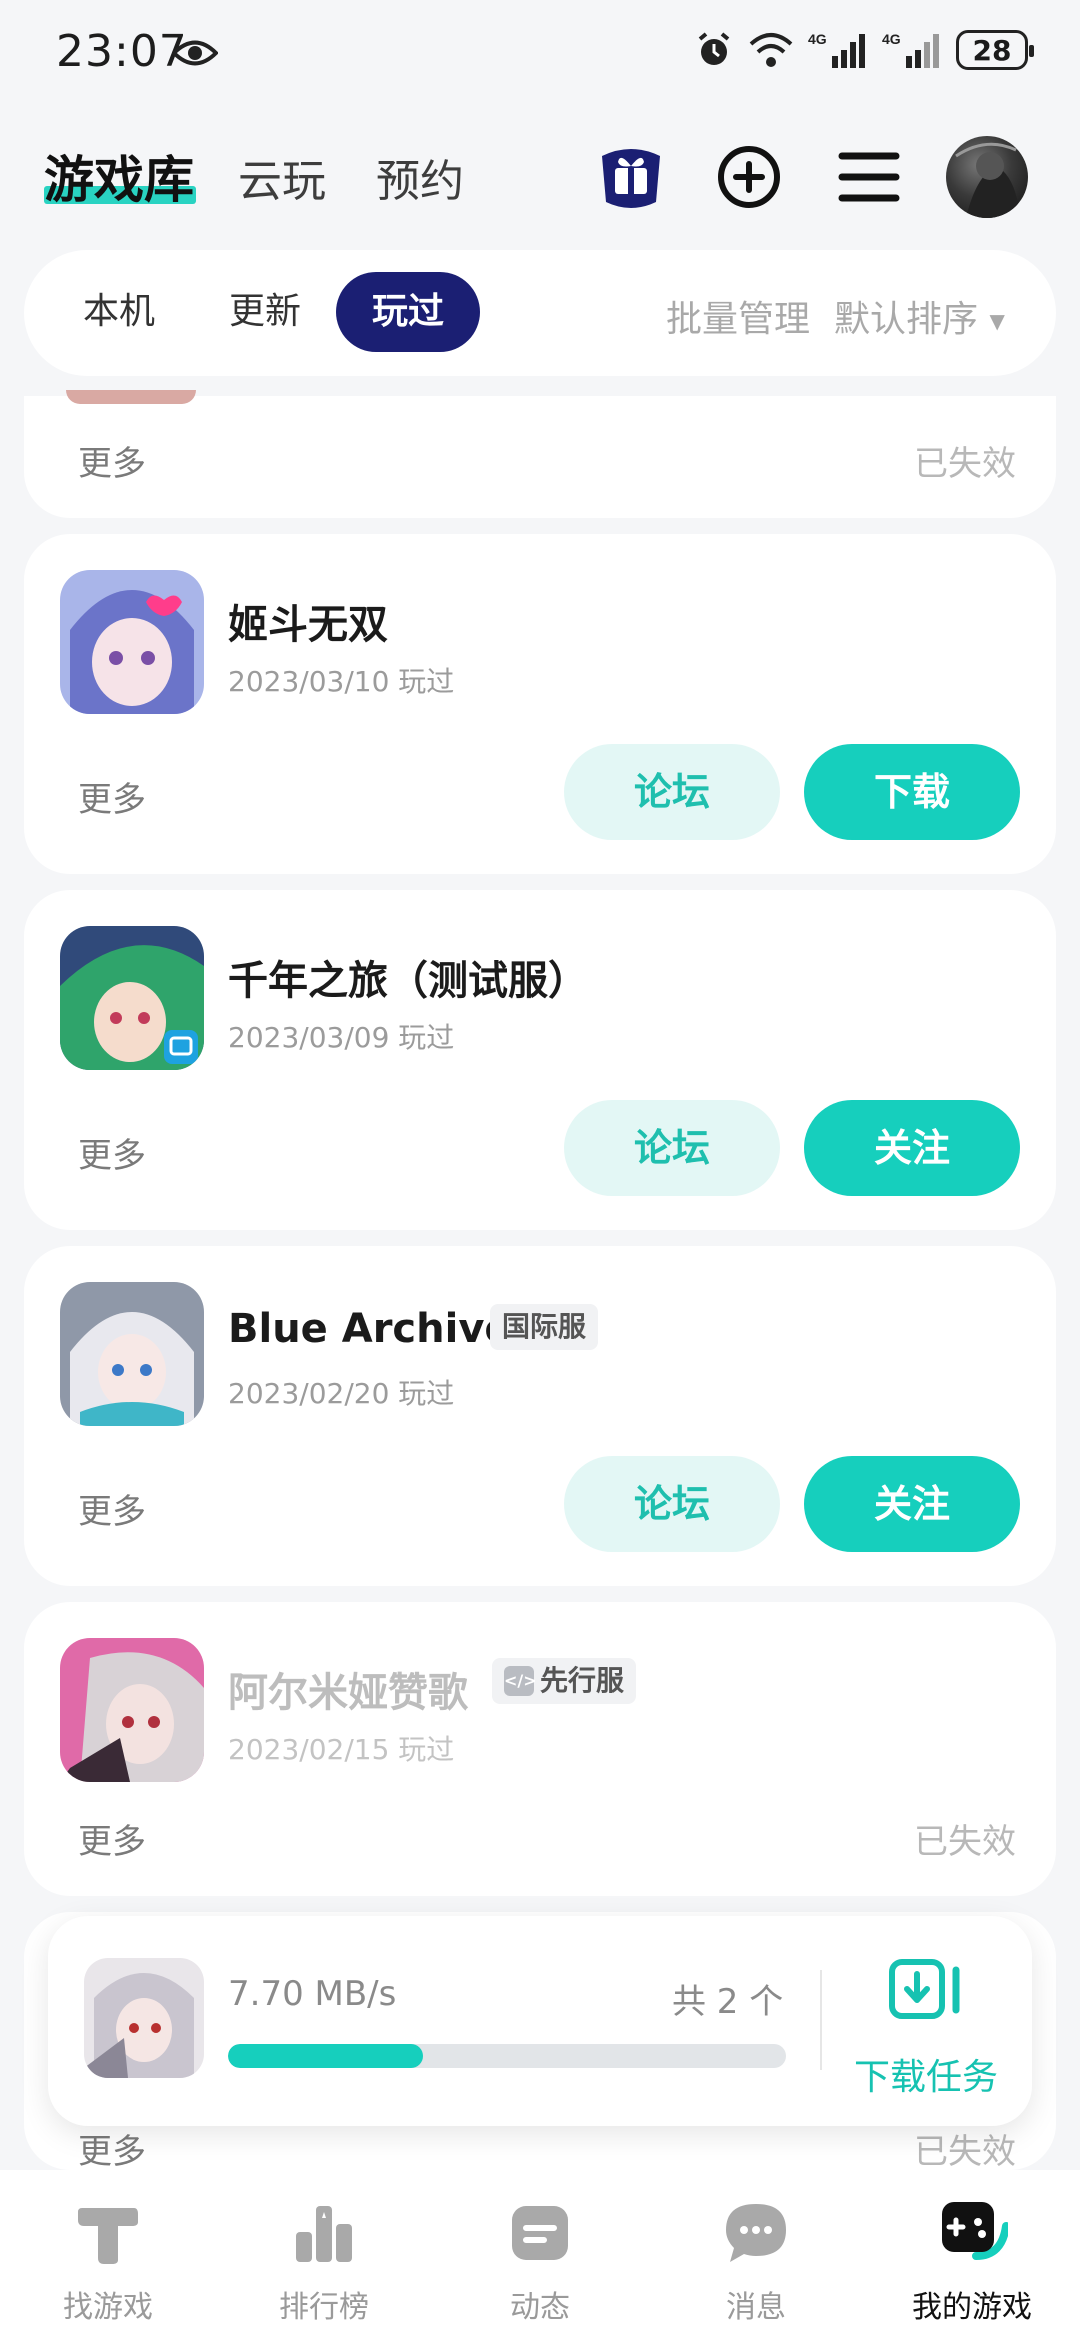  Describe the element at coordinates (341, 1393) in the screenshot. I see `played-date: 2023/02/20 玩过` at that location.